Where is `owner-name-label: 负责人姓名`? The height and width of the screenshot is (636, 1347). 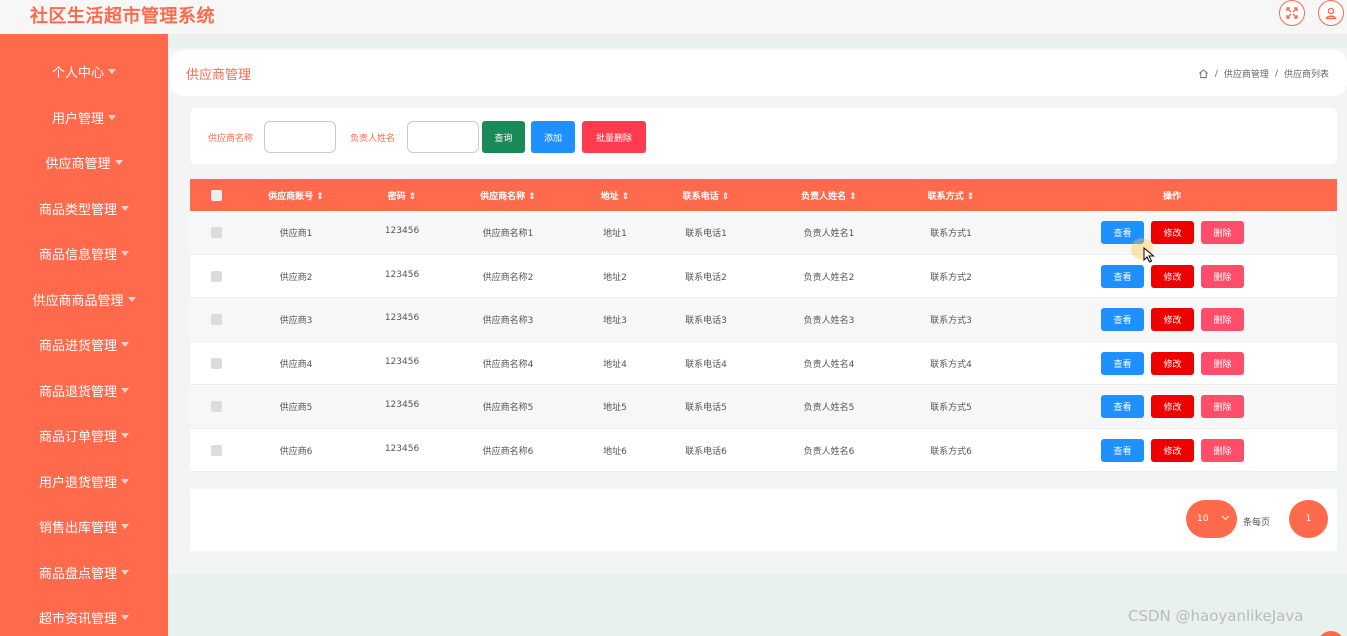
owner-name-label: 负责人姓名 is located at coordinates (373, 139).